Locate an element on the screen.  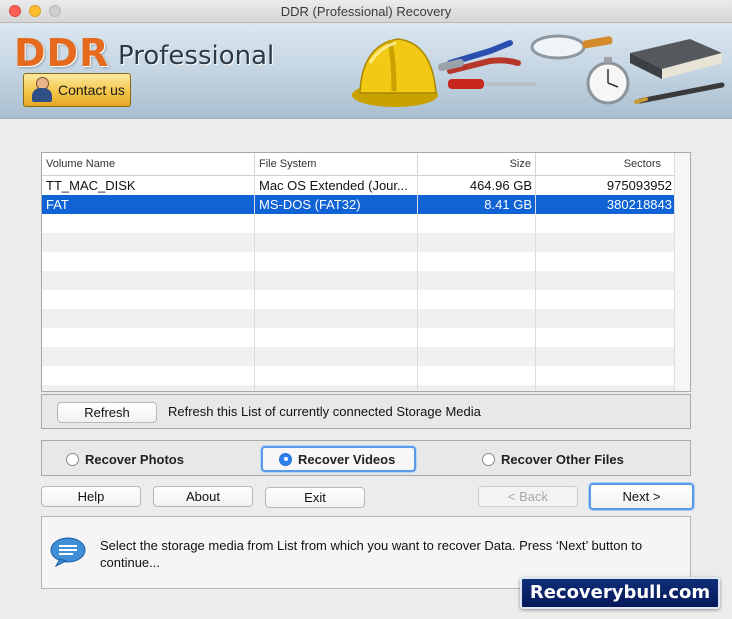
refresh-button: Refresh is located at coordinates (107, 412).